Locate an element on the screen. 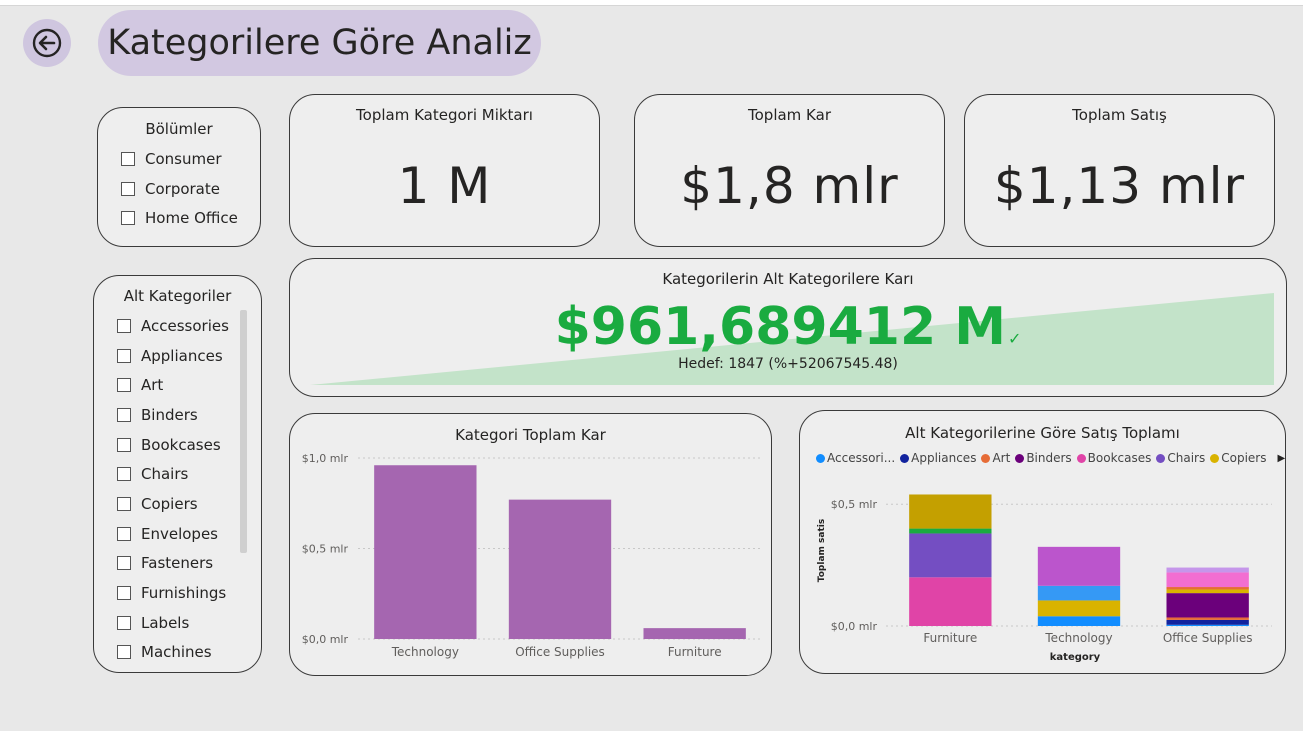 The width and height of the screenshot is (1303, 731). segments-slicer: Bölümler Consumer Corporate Home Office is located at coordinates (179, 177).